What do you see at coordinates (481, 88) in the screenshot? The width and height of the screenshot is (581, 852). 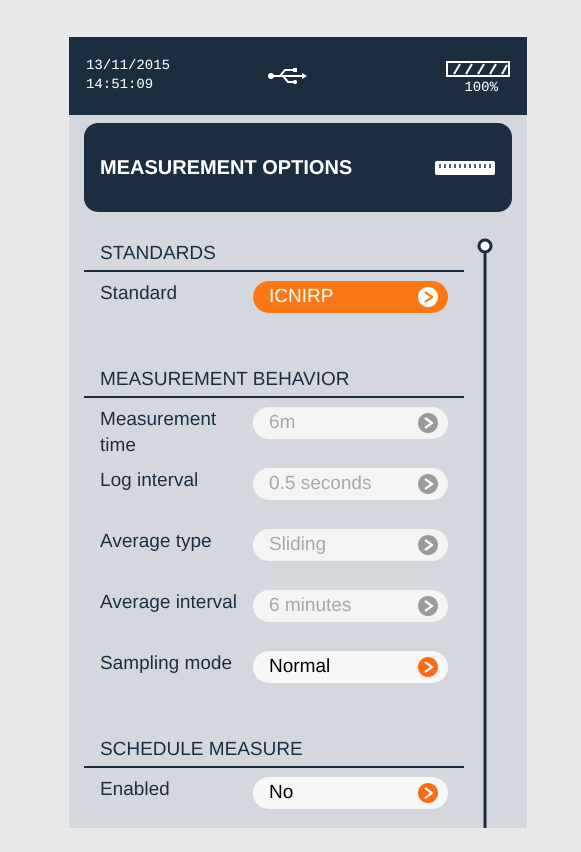 I see `battery-percent: 100%` at bounding box center [481, 88].